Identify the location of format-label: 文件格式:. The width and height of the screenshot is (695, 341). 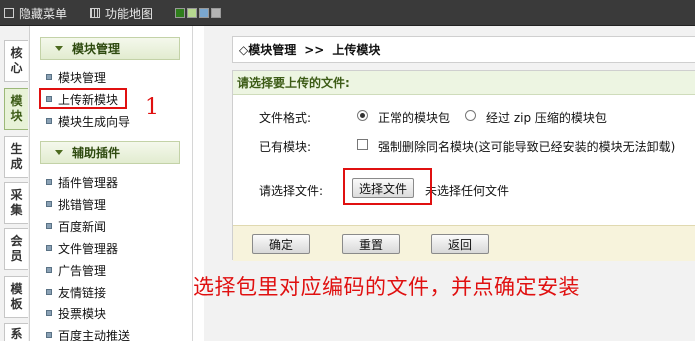
(285, 118).